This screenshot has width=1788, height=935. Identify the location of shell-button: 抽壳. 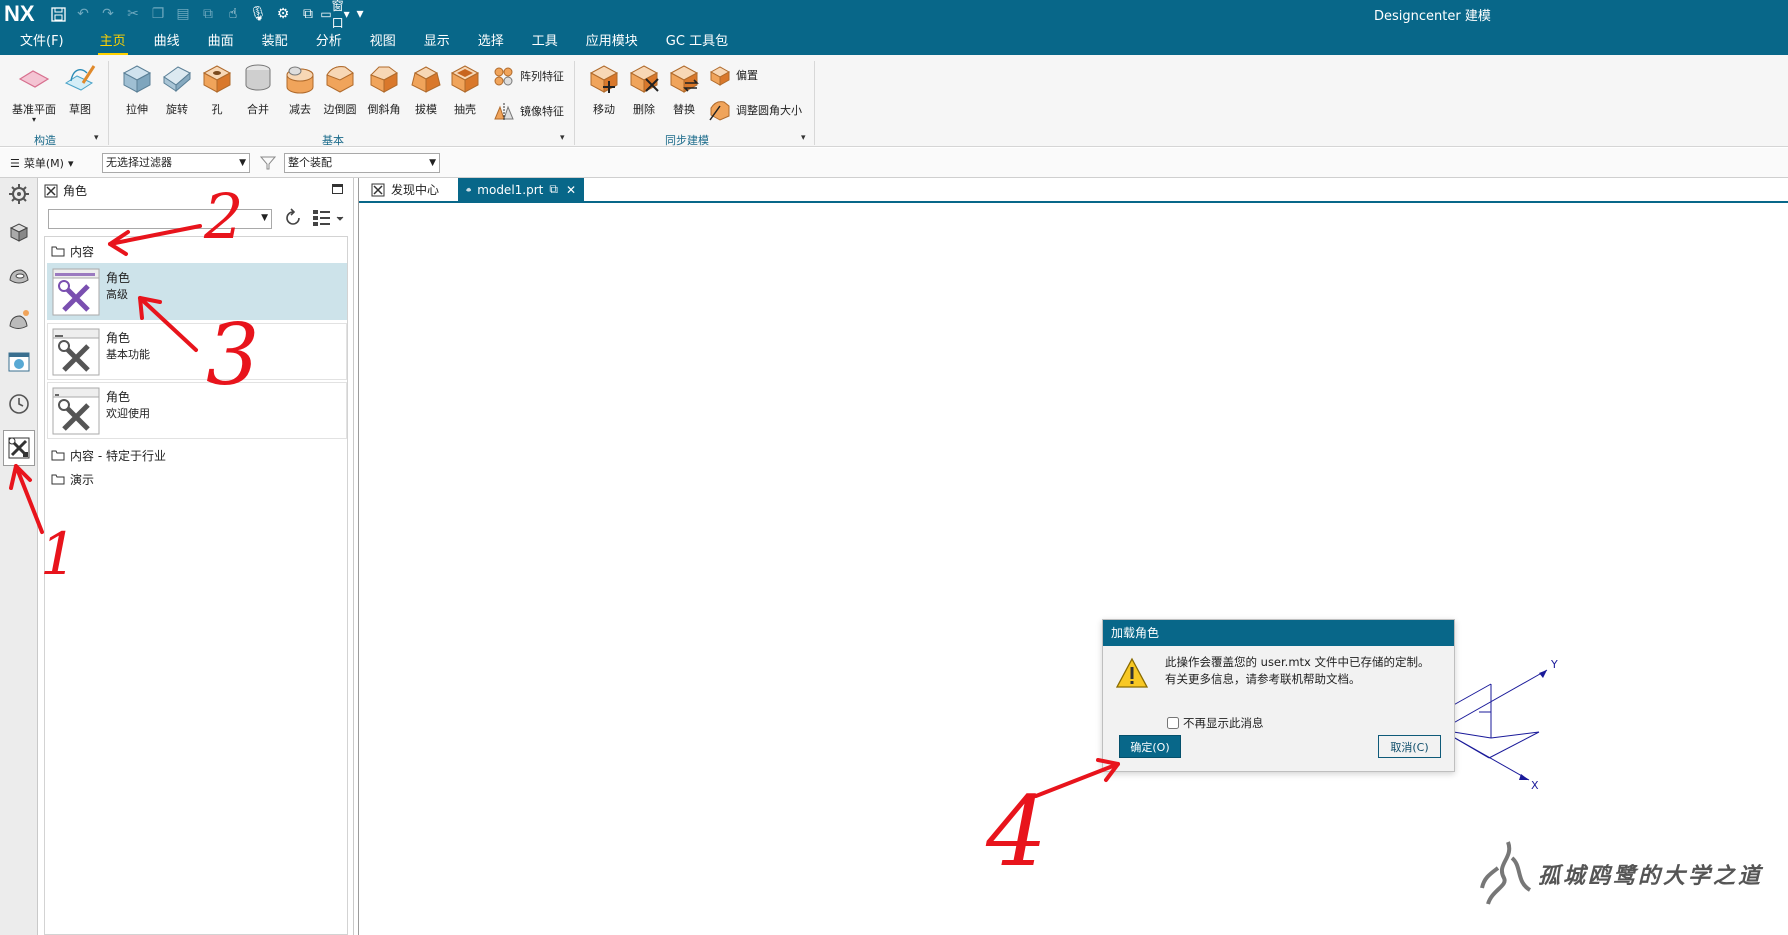
(465, 88).